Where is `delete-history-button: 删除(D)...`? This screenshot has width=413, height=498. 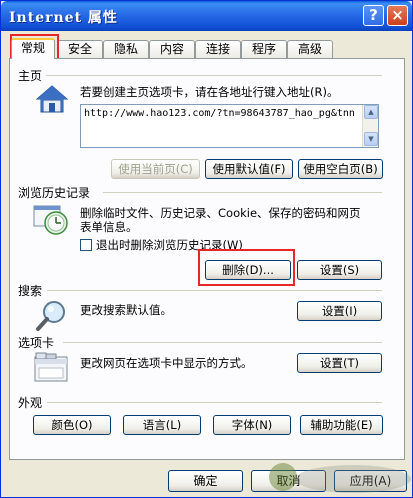 delete-history-button: 删除(D)... is located at coordinates (248, 270).